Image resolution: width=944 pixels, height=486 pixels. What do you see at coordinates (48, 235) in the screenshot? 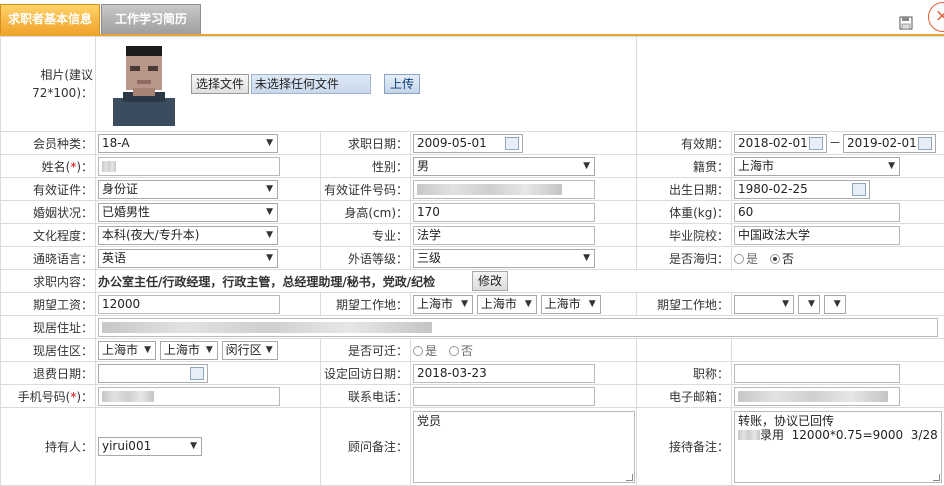
I see `education-label: 文化程度：` at bounding box center [48, 235].